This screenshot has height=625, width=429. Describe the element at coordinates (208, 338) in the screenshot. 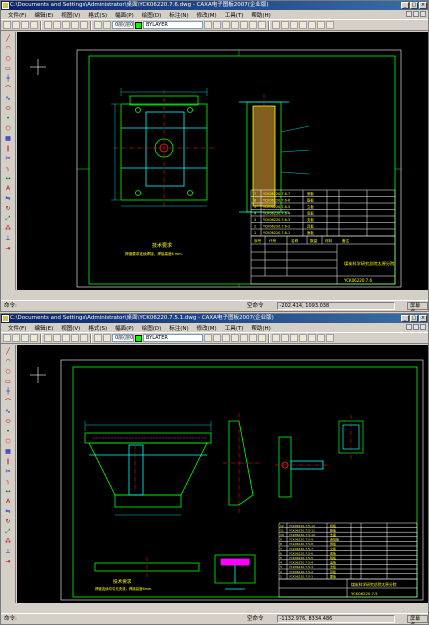

I see `linetype-dropdown-icon` at that location.